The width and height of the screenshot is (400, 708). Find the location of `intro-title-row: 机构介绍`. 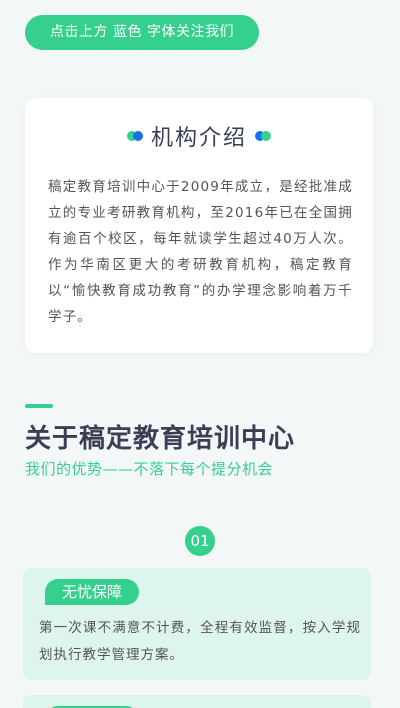

intro-title-row: 机构介绍 is located at coordinates (199, 136).